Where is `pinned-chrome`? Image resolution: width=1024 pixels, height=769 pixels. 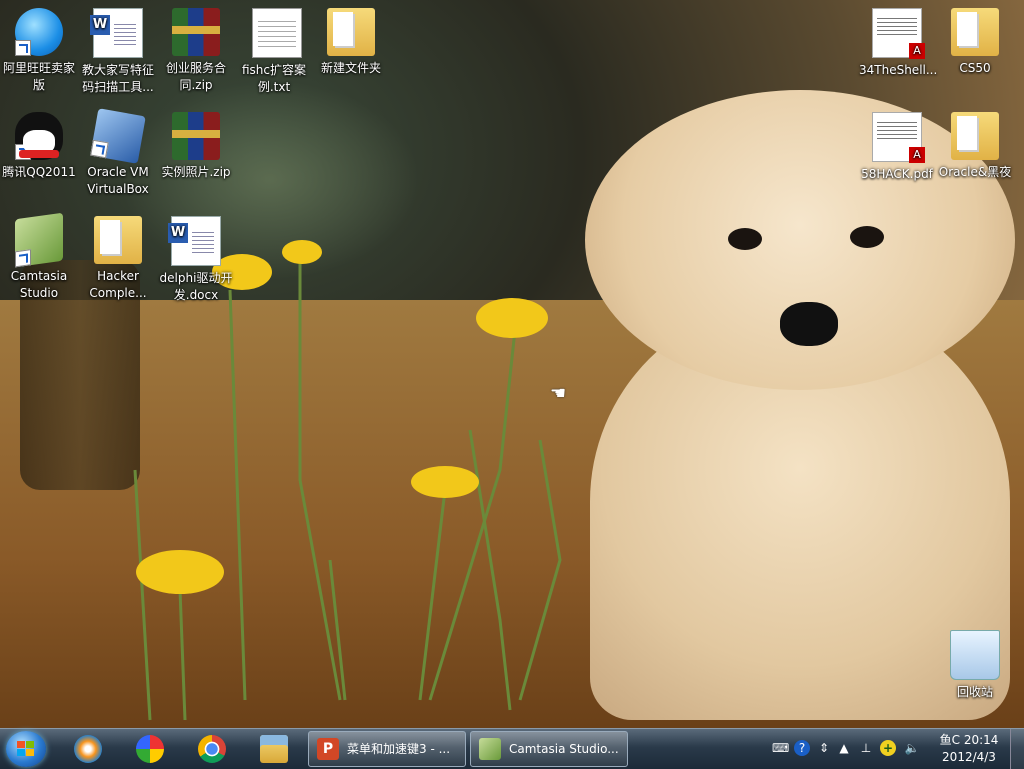 pinned-chrome is located at coordinates (212, 749).